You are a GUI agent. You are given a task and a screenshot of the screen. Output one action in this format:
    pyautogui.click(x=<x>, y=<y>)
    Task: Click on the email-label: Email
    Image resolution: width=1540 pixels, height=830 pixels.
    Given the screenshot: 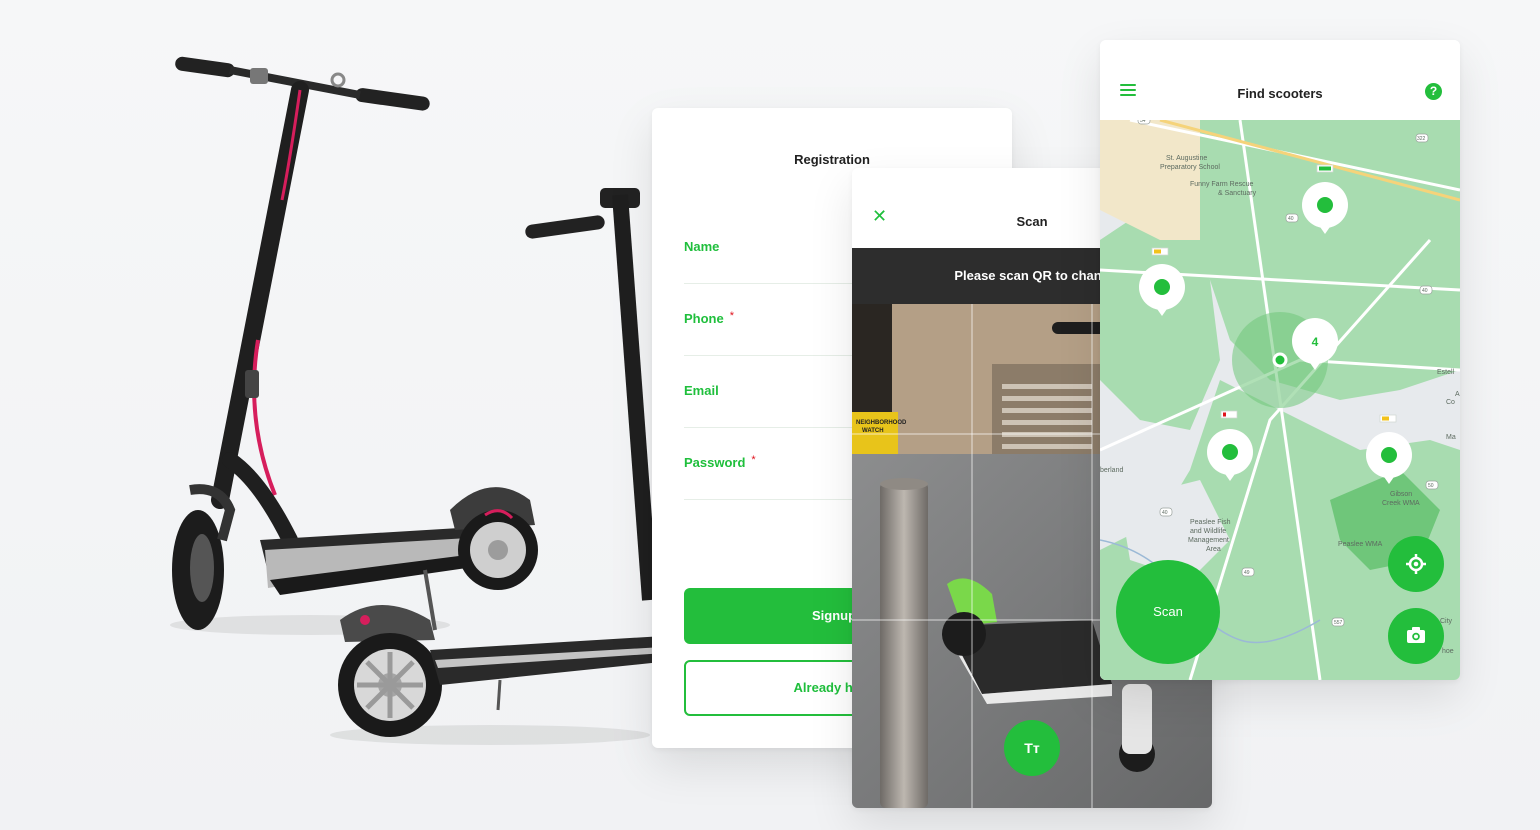 What is the action you would take?
    pyautogui.click(x=701, y=390)
    